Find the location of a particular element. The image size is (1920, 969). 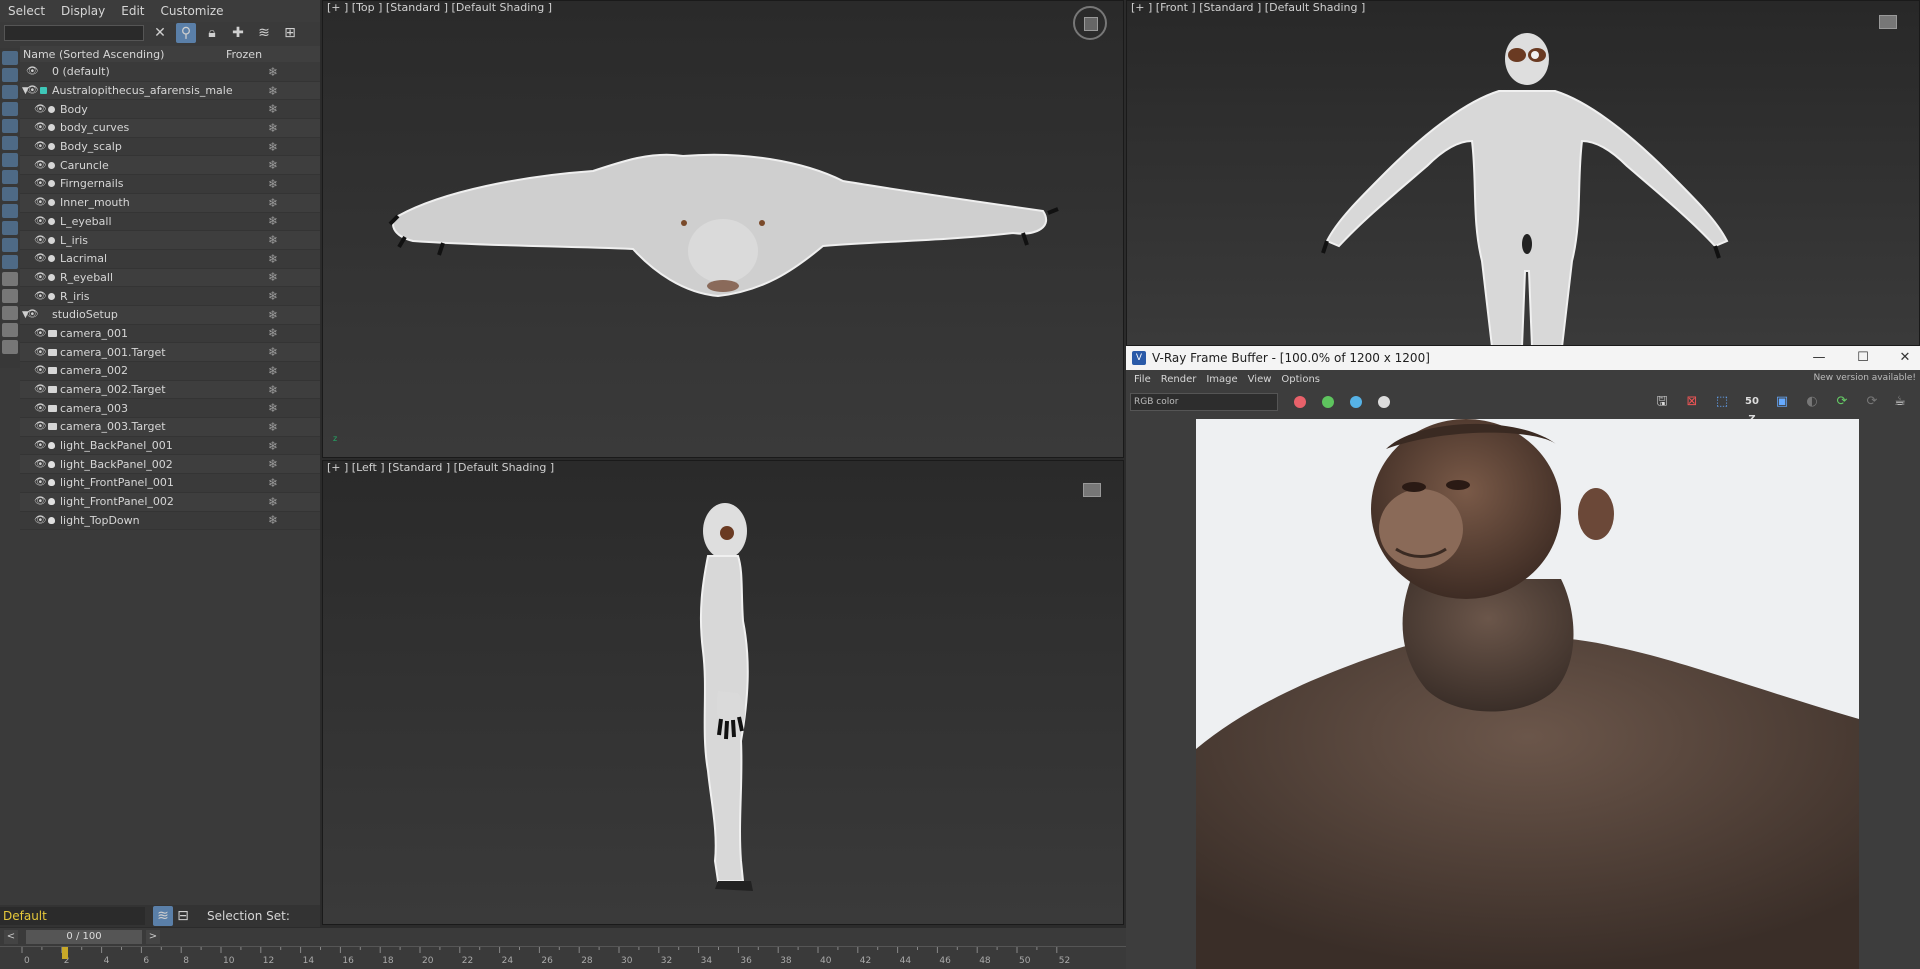

explorer-row: 👁︎ light_FrontPanel_001 ❄ is located at coordinates (170, 483).